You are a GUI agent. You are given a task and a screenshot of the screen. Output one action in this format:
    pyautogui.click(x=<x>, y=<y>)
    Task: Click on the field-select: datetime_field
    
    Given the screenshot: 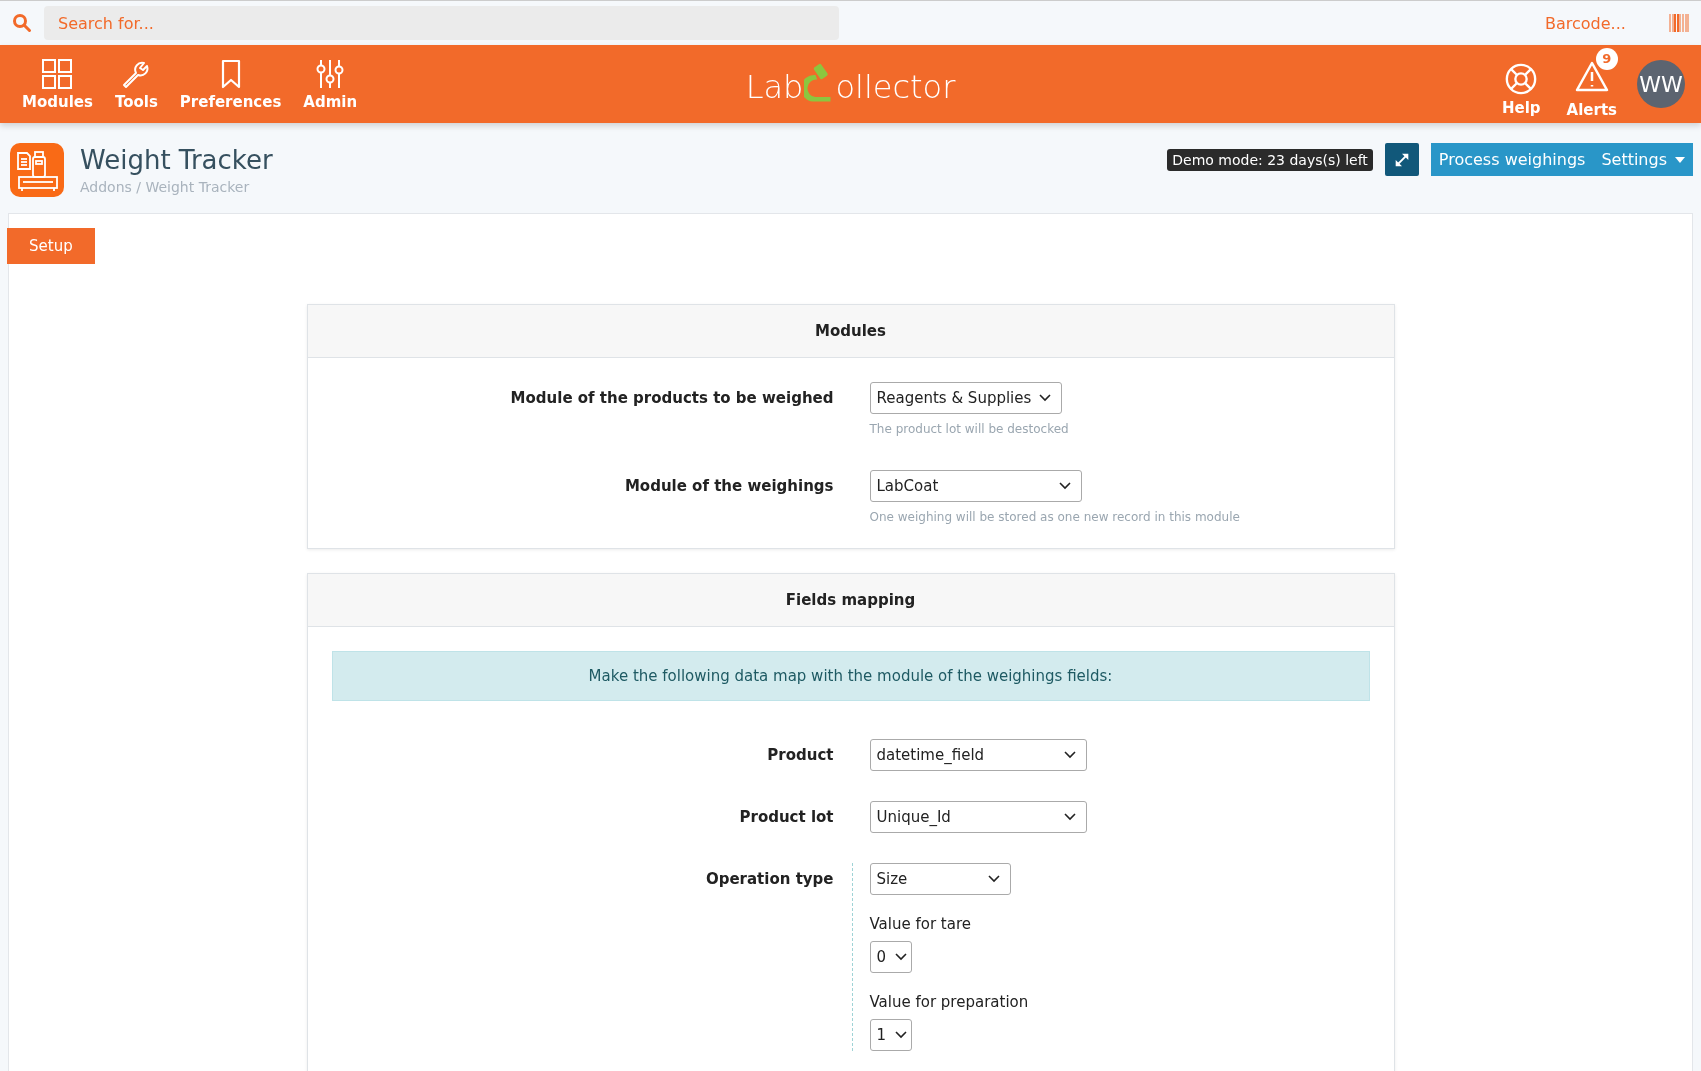 What is the action you would take?
    pyautogui.click(x=978, y=755)
    